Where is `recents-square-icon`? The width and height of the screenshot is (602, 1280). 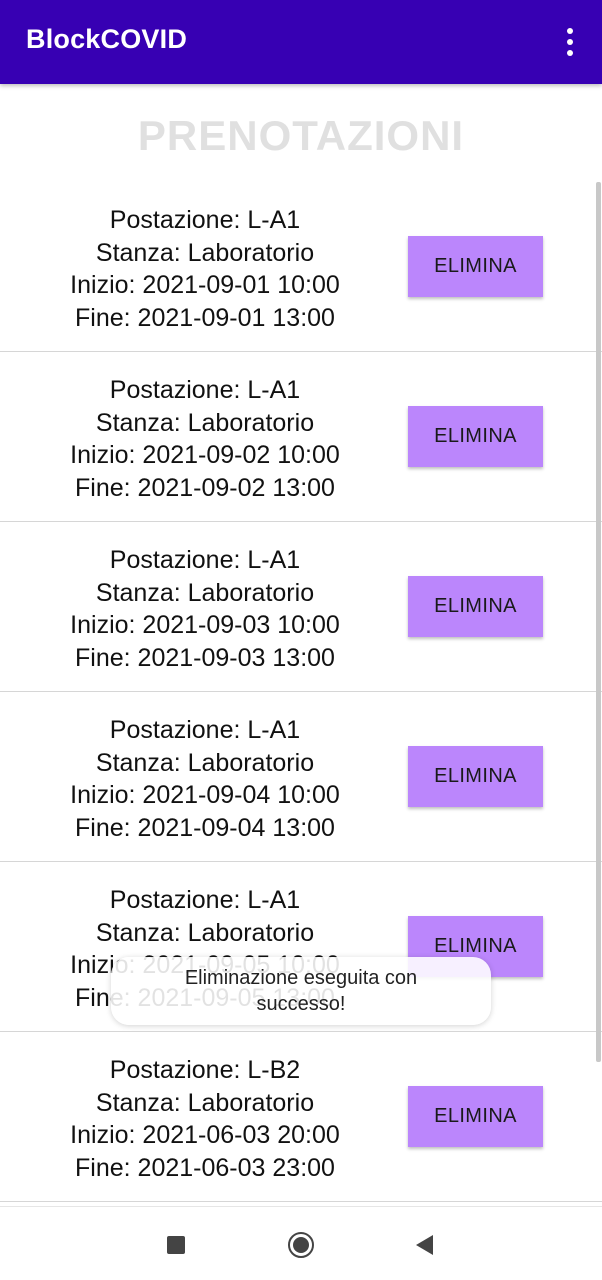 recents-square-icon is located at coordinates (176, 1245).